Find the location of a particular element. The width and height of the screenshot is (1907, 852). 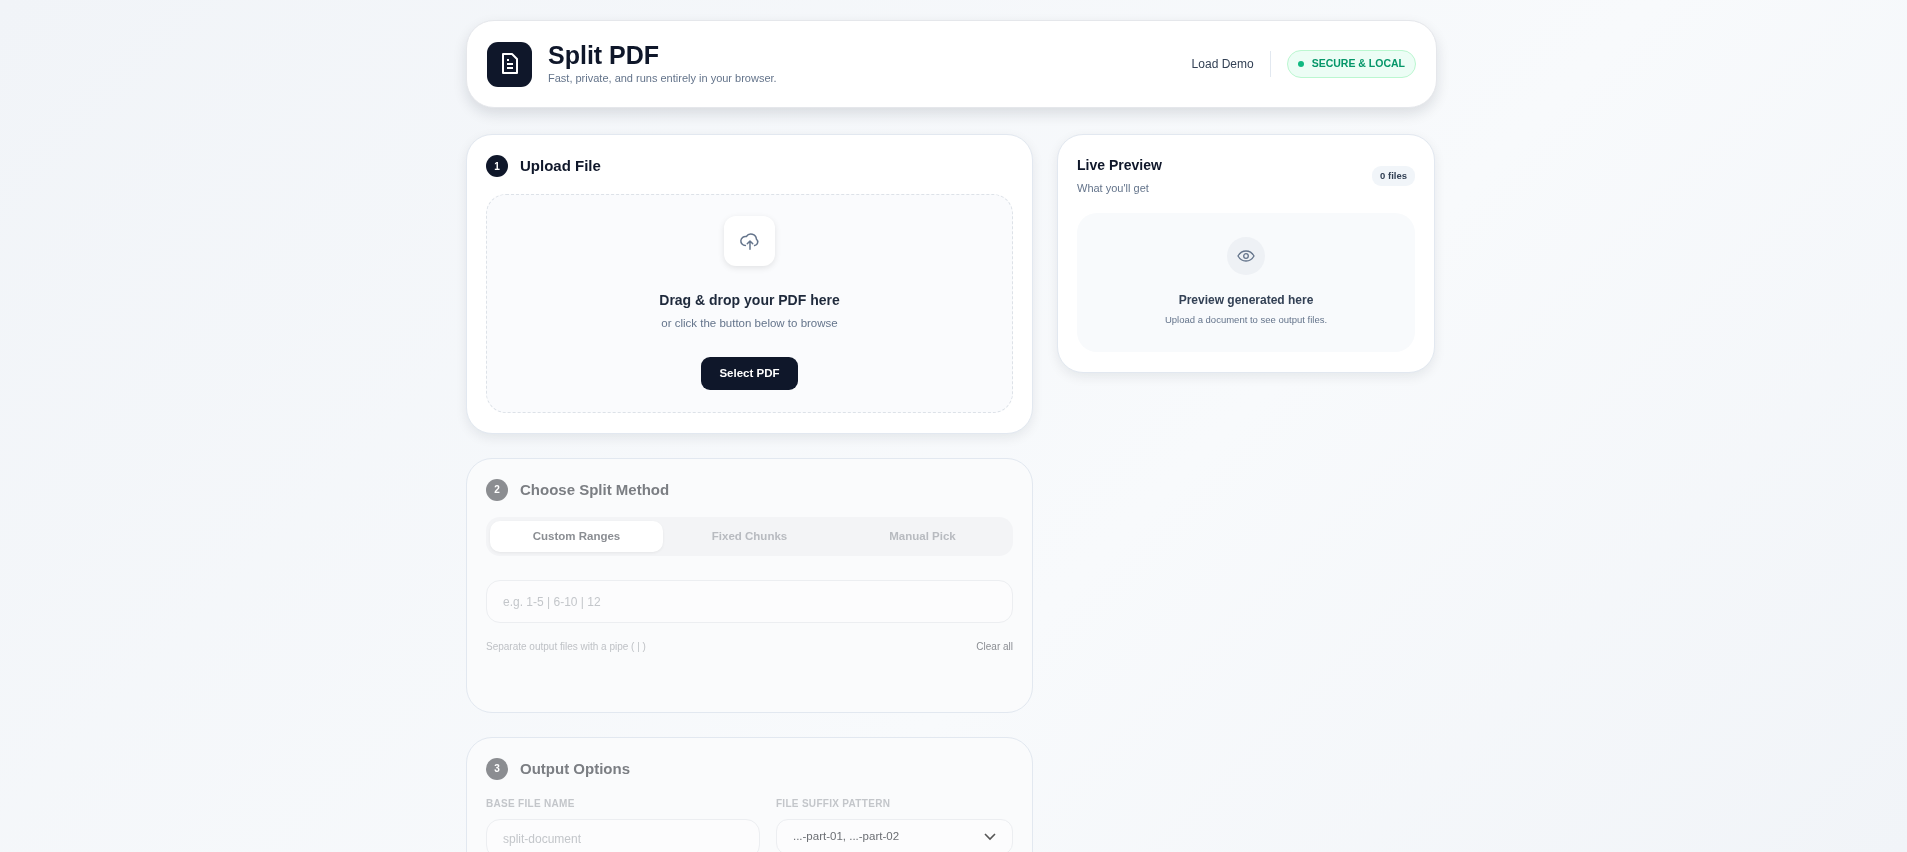

logo-icon is located at coordinates (509, 64).